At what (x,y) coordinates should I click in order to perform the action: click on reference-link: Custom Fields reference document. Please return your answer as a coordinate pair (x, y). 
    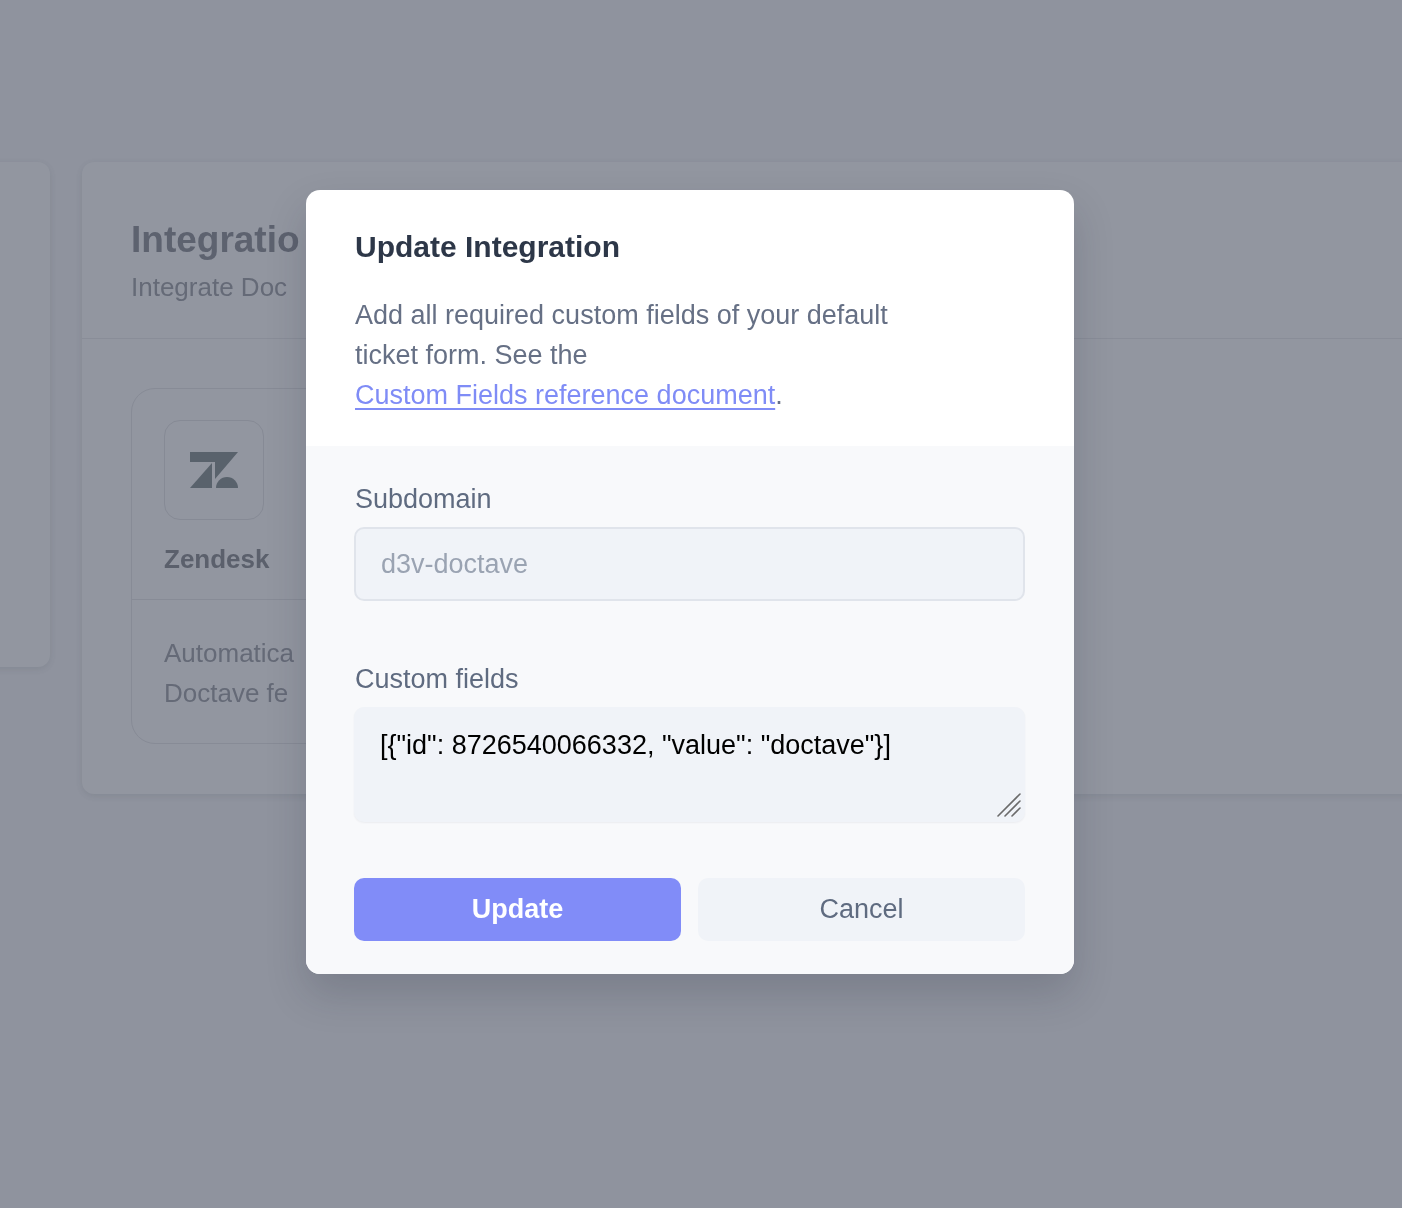
    Looking at the image, I should click on (565, 395).